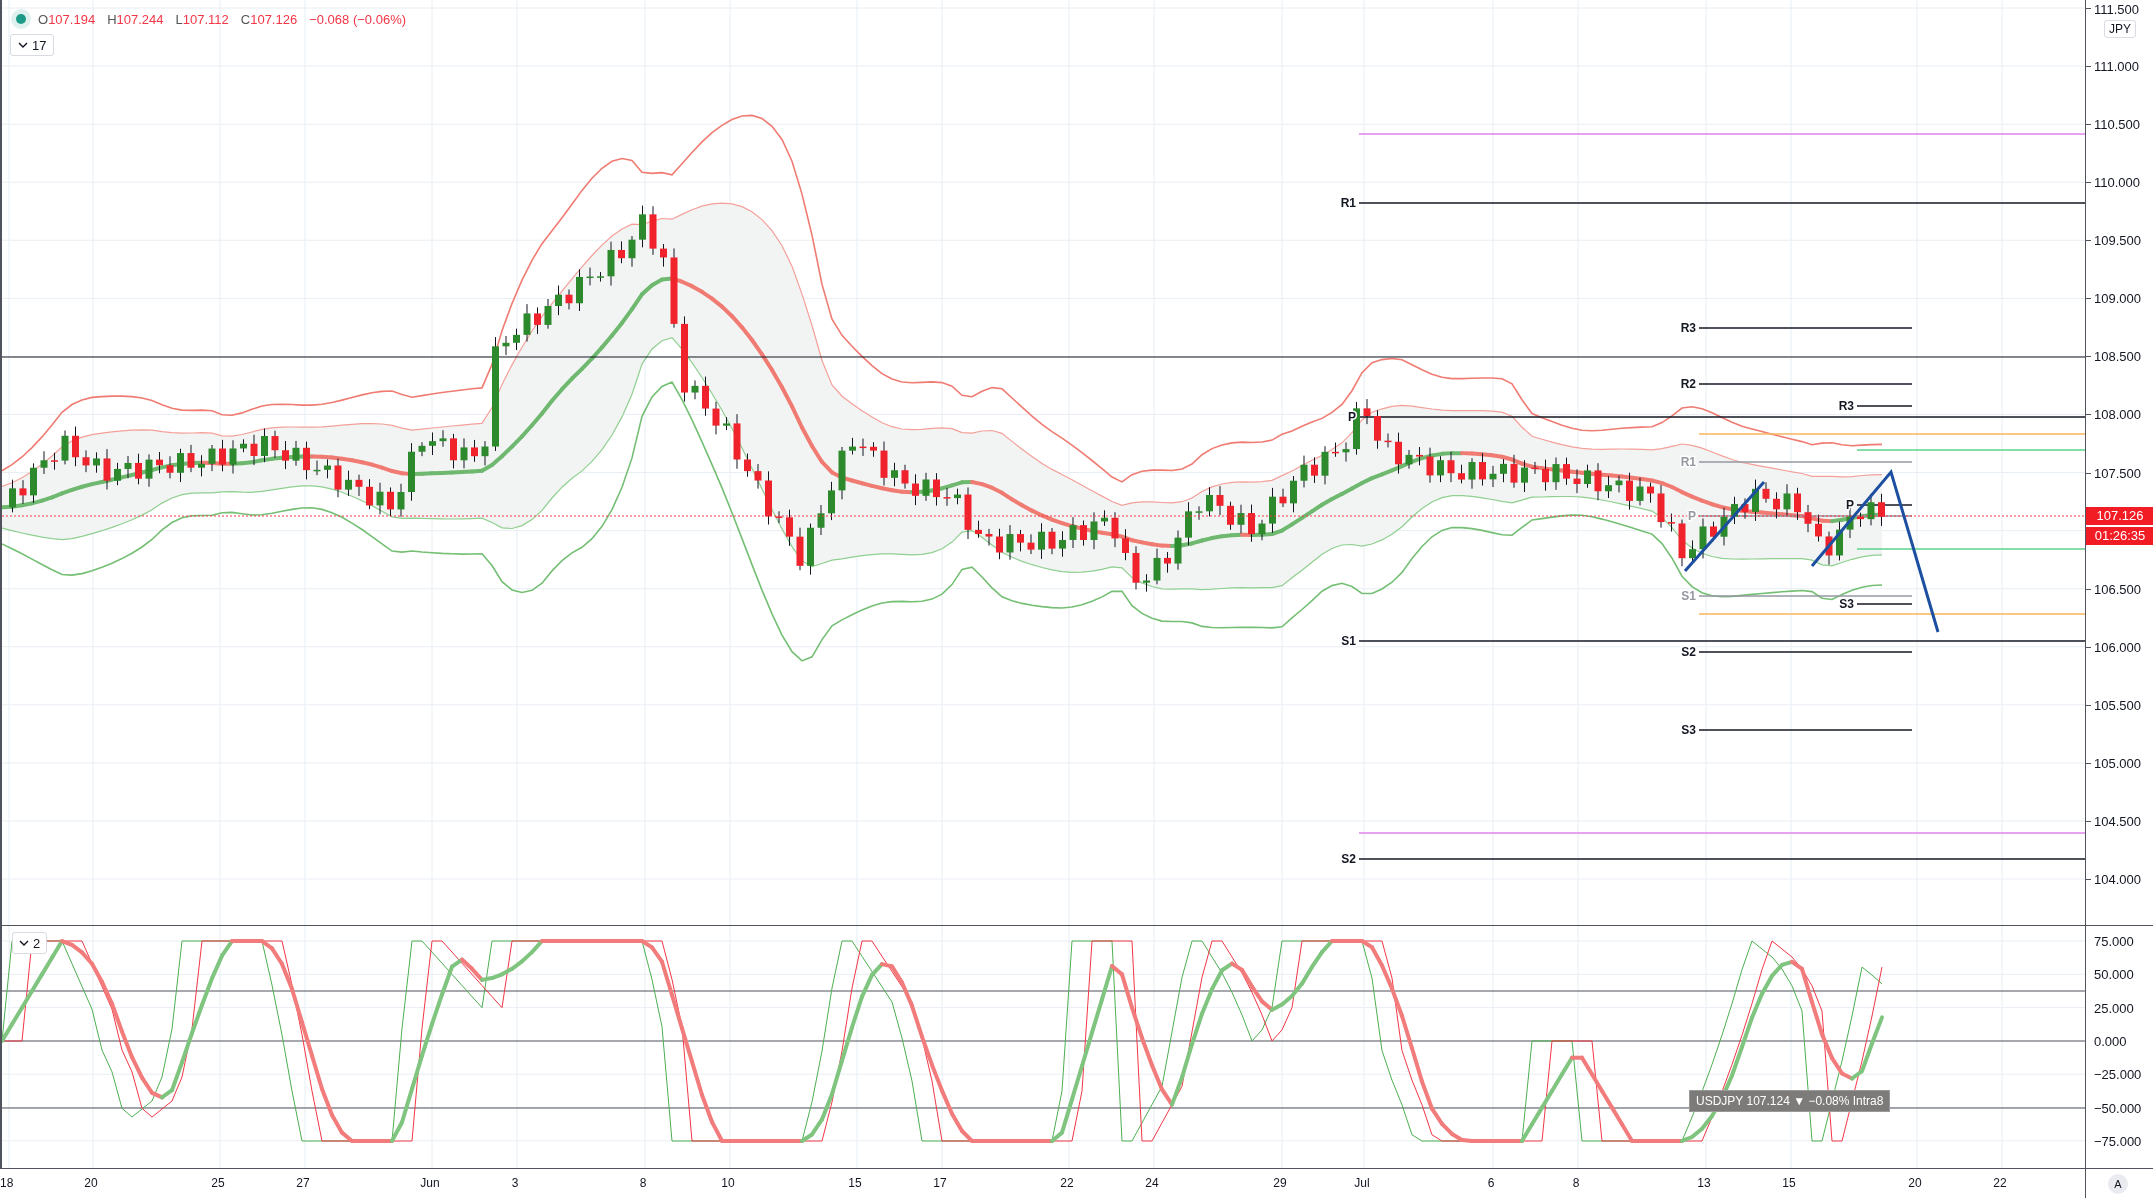 This screenshot has height=1198, width=2153. I want to click on time-axis-label: 27, so click(303, 1183).